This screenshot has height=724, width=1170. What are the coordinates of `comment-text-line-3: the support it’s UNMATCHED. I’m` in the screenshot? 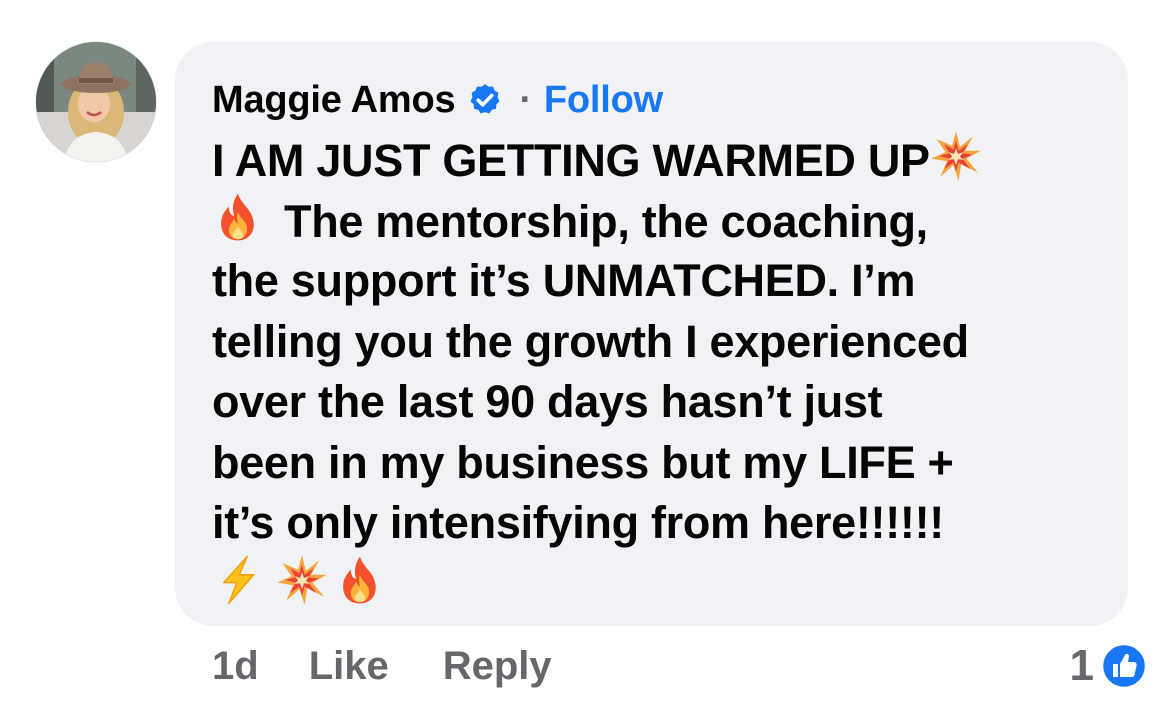 It's located at (564, 280).